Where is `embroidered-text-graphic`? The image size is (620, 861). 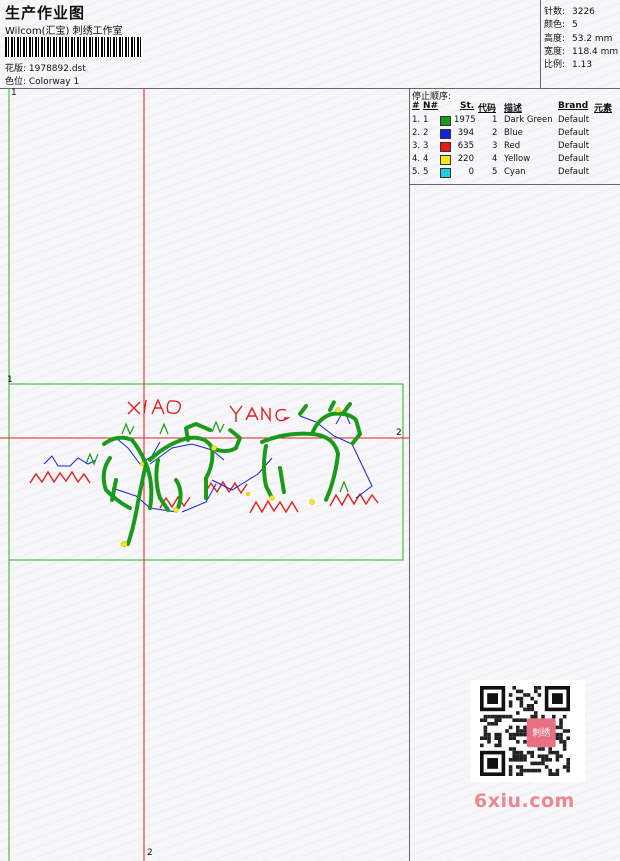 embroidered-text-graphic is located at coordinates (209, 410).